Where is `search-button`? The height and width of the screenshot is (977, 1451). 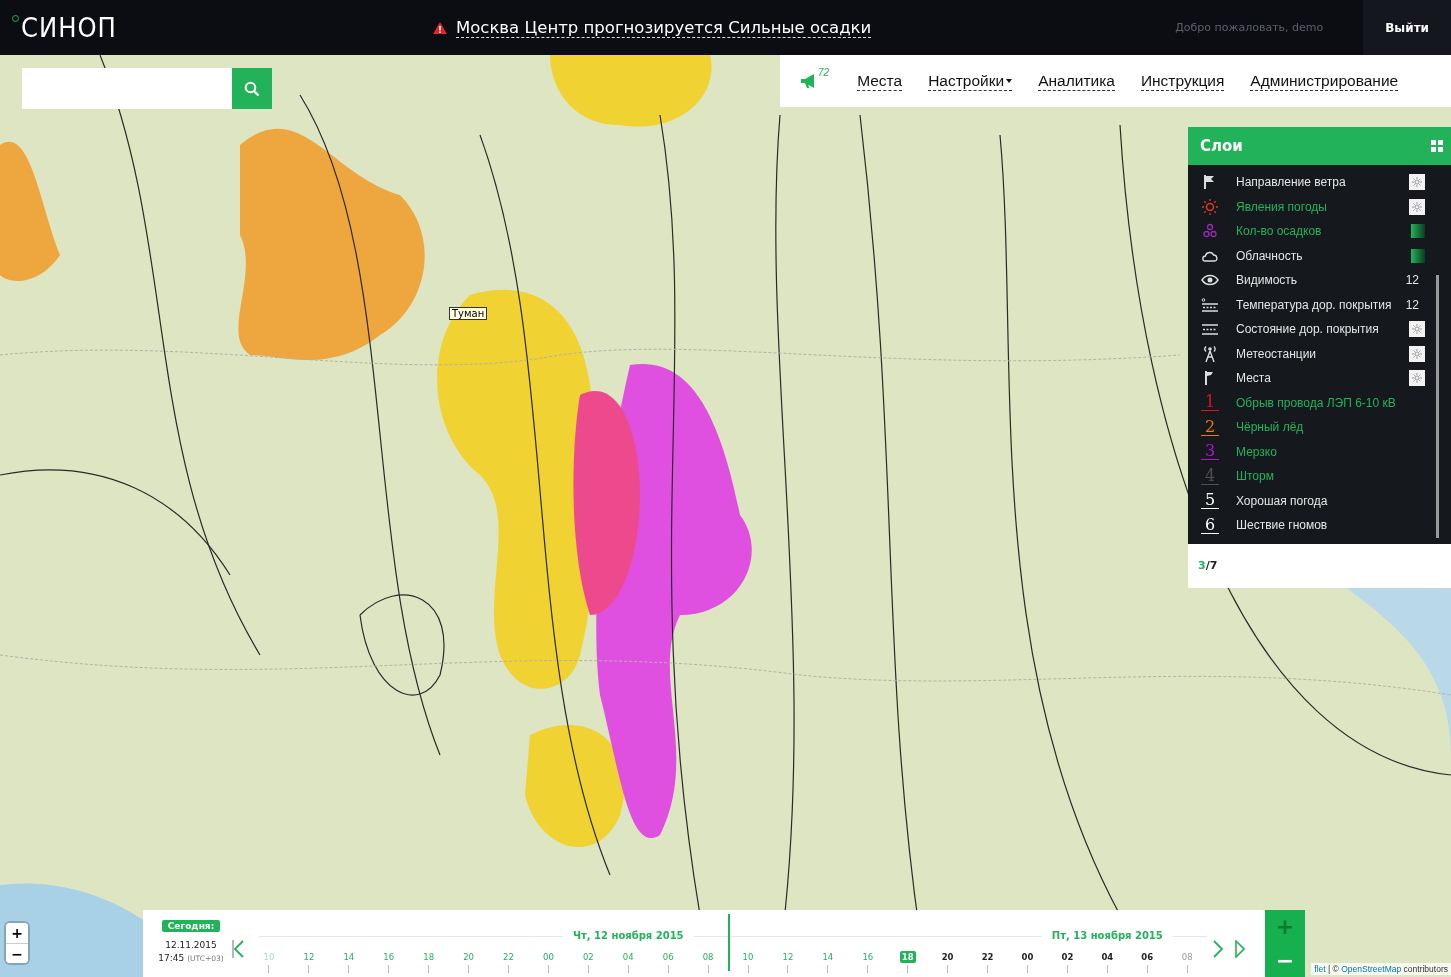 search-button is located at coordinates (252, 88).